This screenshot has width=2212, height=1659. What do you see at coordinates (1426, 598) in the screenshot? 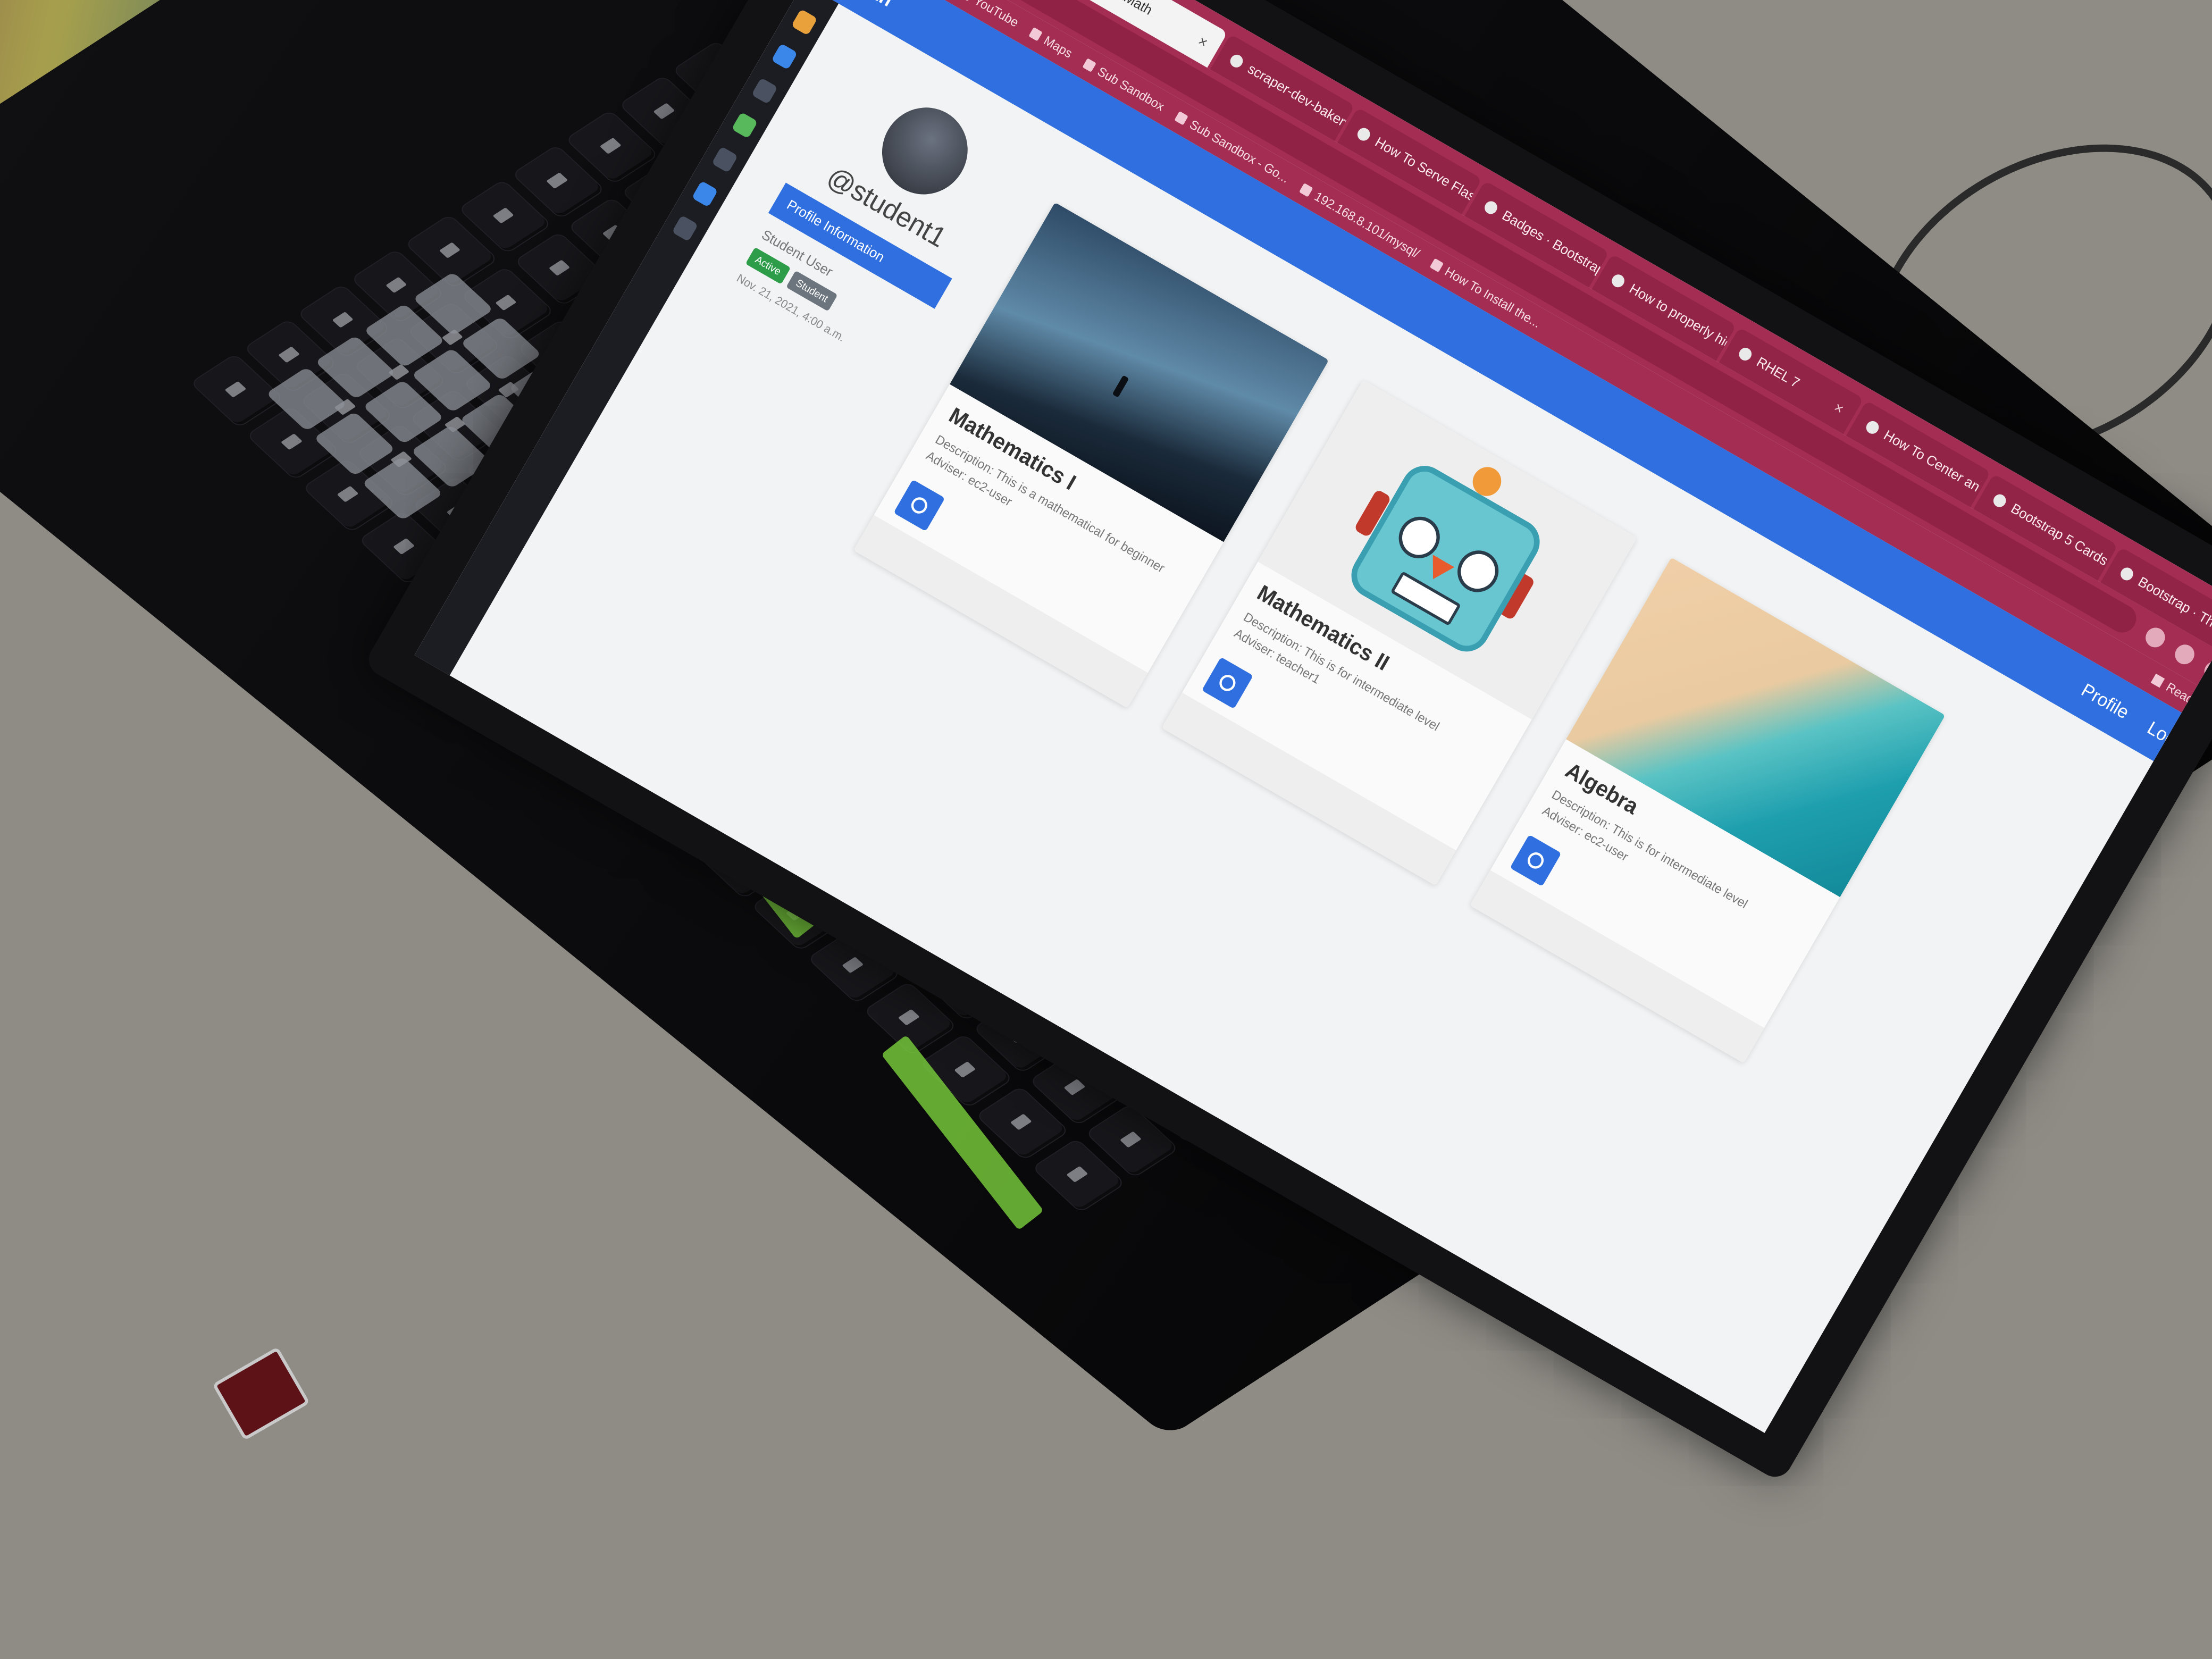
I see `robot-mouth` at bounding box center [1426, 598].